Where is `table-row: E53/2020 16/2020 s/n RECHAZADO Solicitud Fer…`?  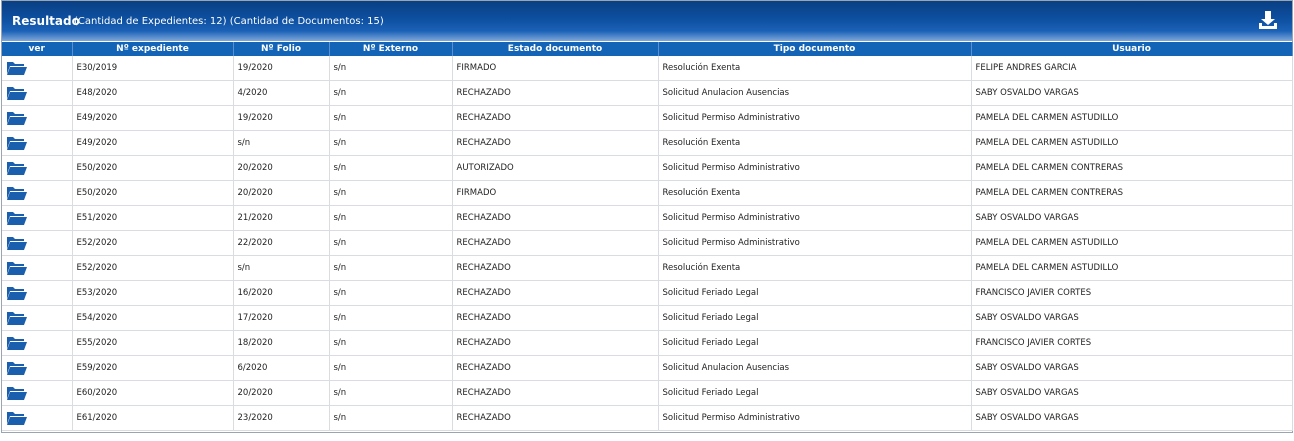
table-row: E53/2020 16/2020 s/n RECHAZADO Solicitud Fer… is located at coordinates (647, 293).